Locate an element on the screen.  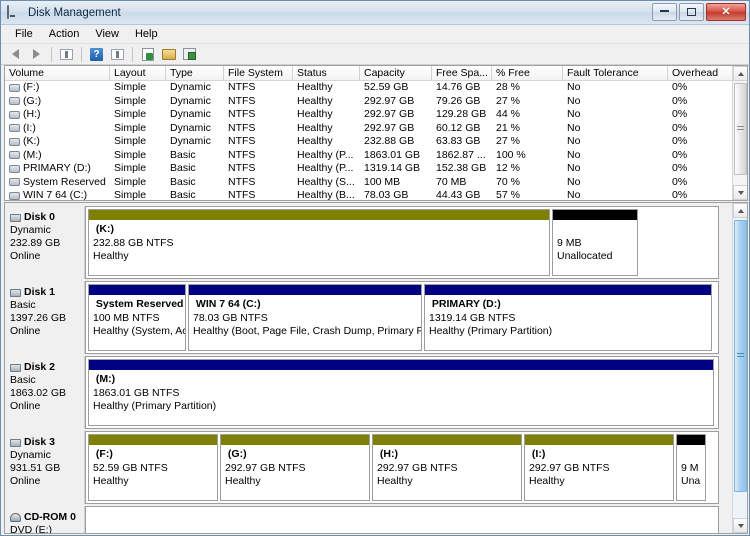
disk-size: 1863.02 GB is located at coordinates (38, 393).